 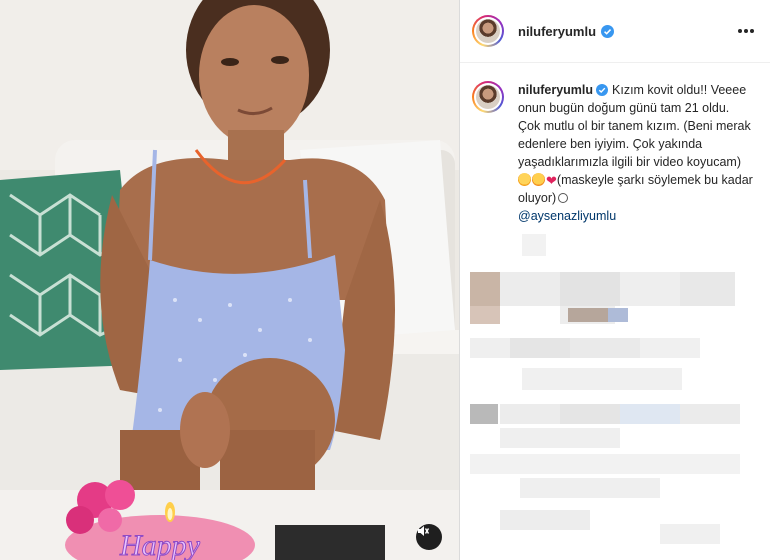 I want to click on red-heart-emoji-icon: ❤, so click(x=551, y=180).